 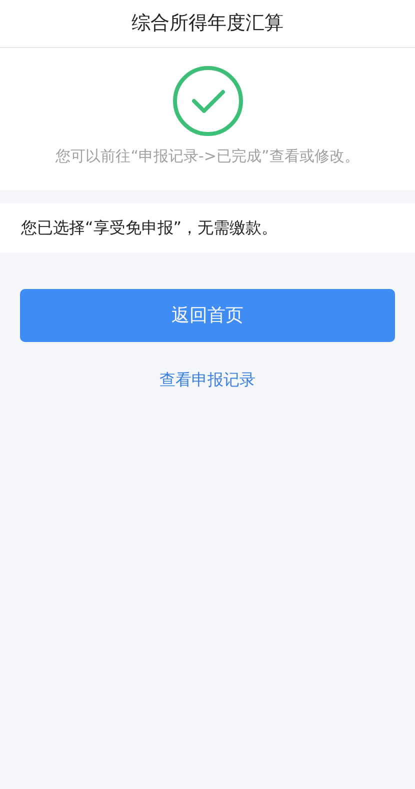 What do you see at coordinates (208, 23) in the screenshot?
I see `page-title: 综合所得年度汇算` at bounding box center [208, 23].